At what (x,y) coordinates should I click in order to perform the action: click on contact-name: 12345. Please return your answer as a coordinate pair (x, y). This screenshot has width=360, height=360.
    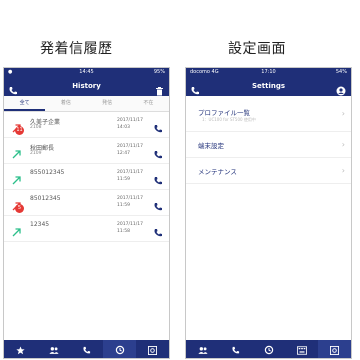
    Looking at the image, I should click on (40, 224).